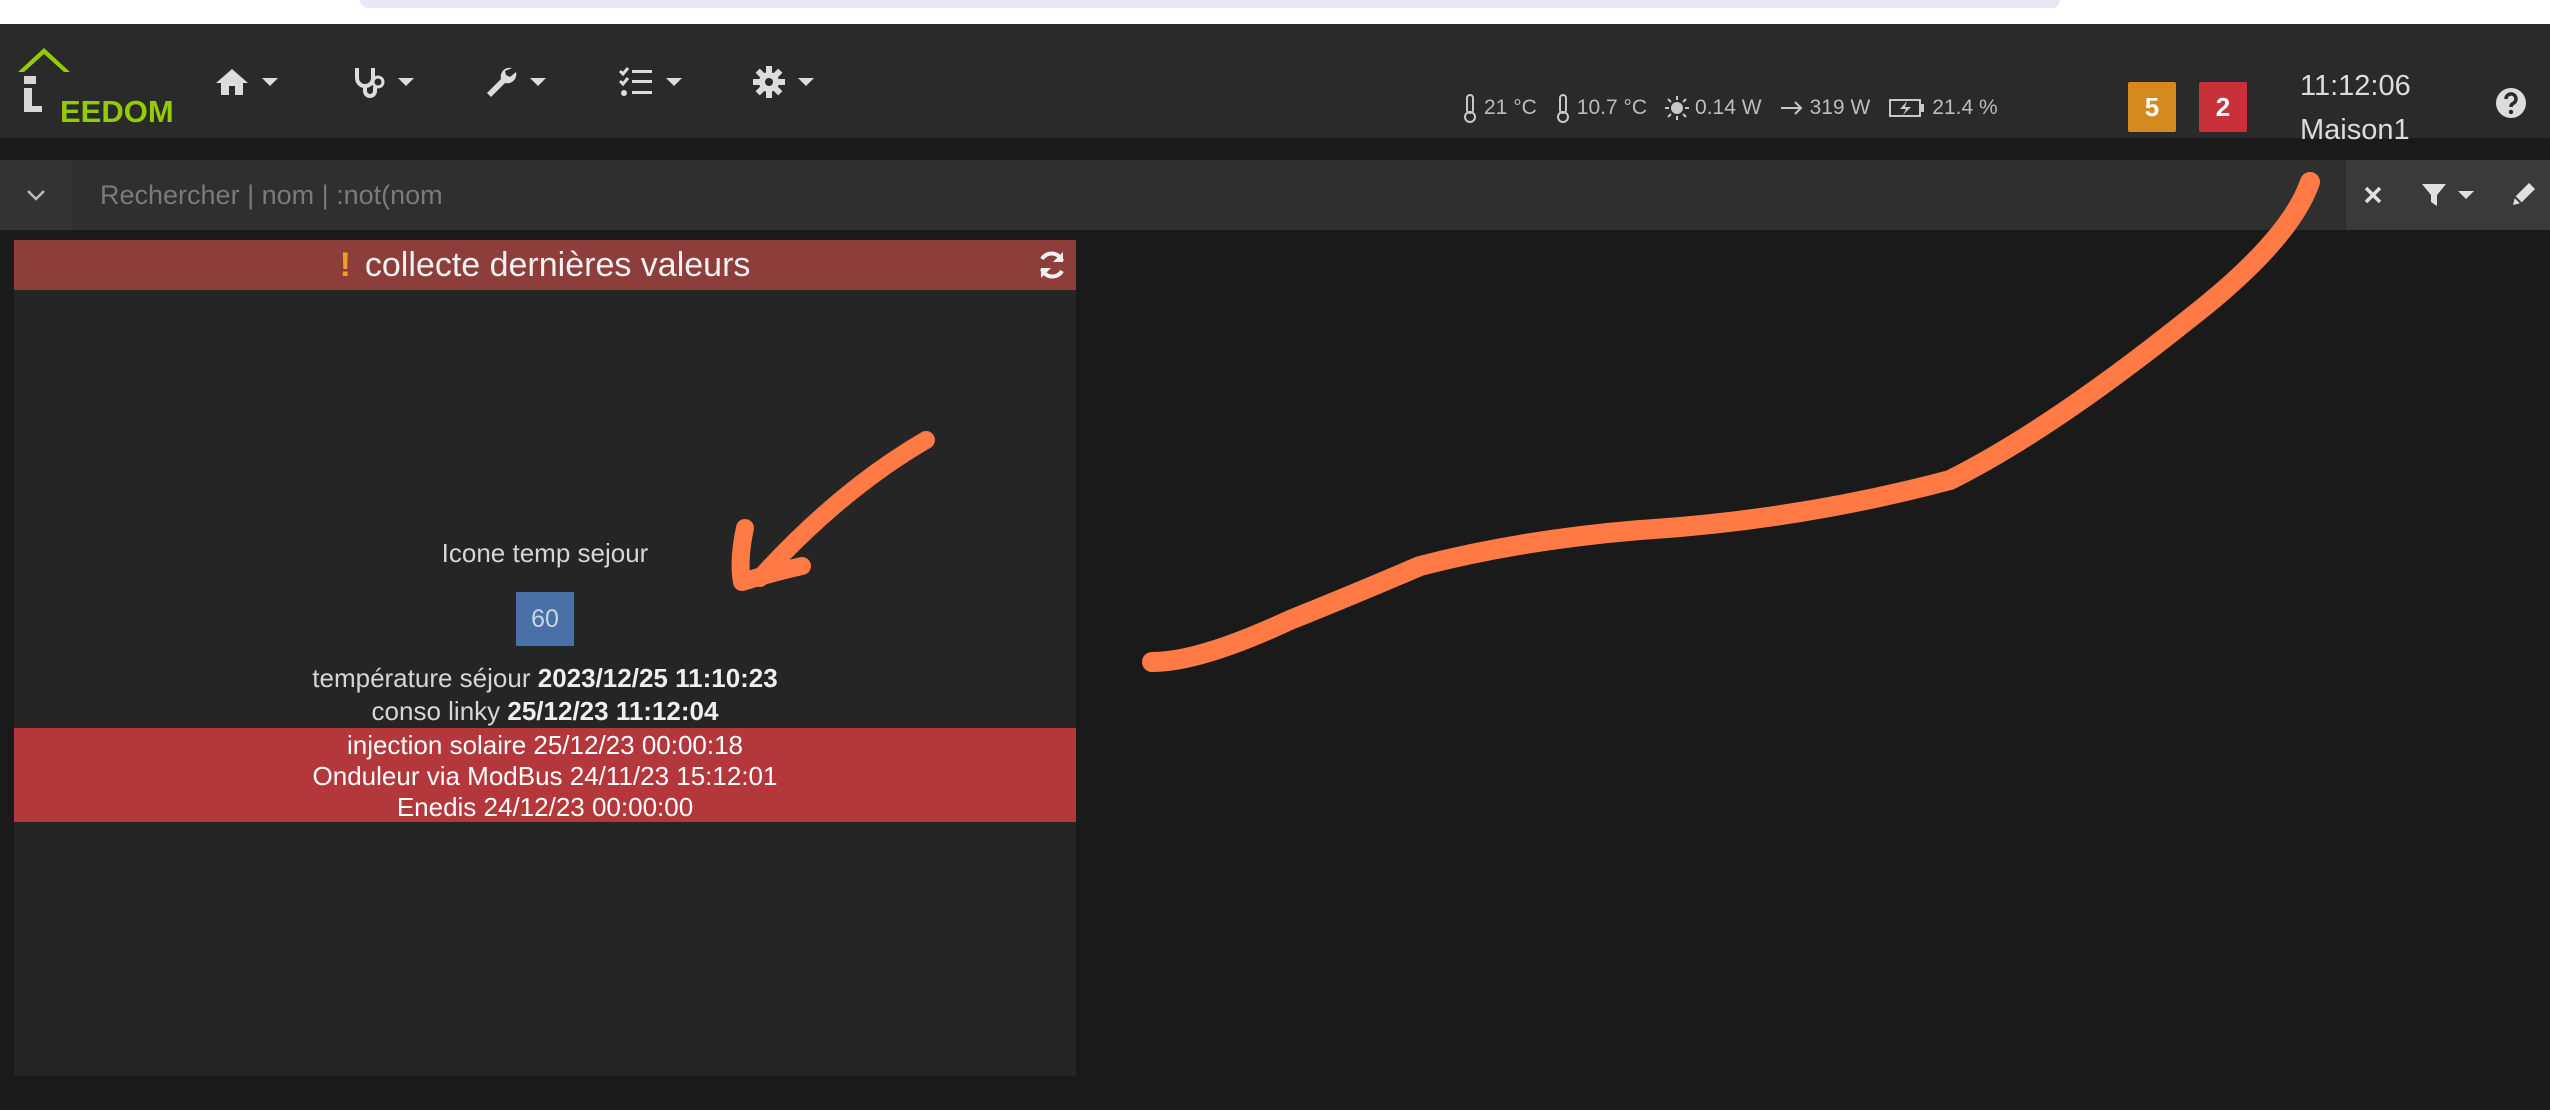 The height and width of the screenshot is (1110, 2550). I want to click on edit-button, so click(2523, 195).